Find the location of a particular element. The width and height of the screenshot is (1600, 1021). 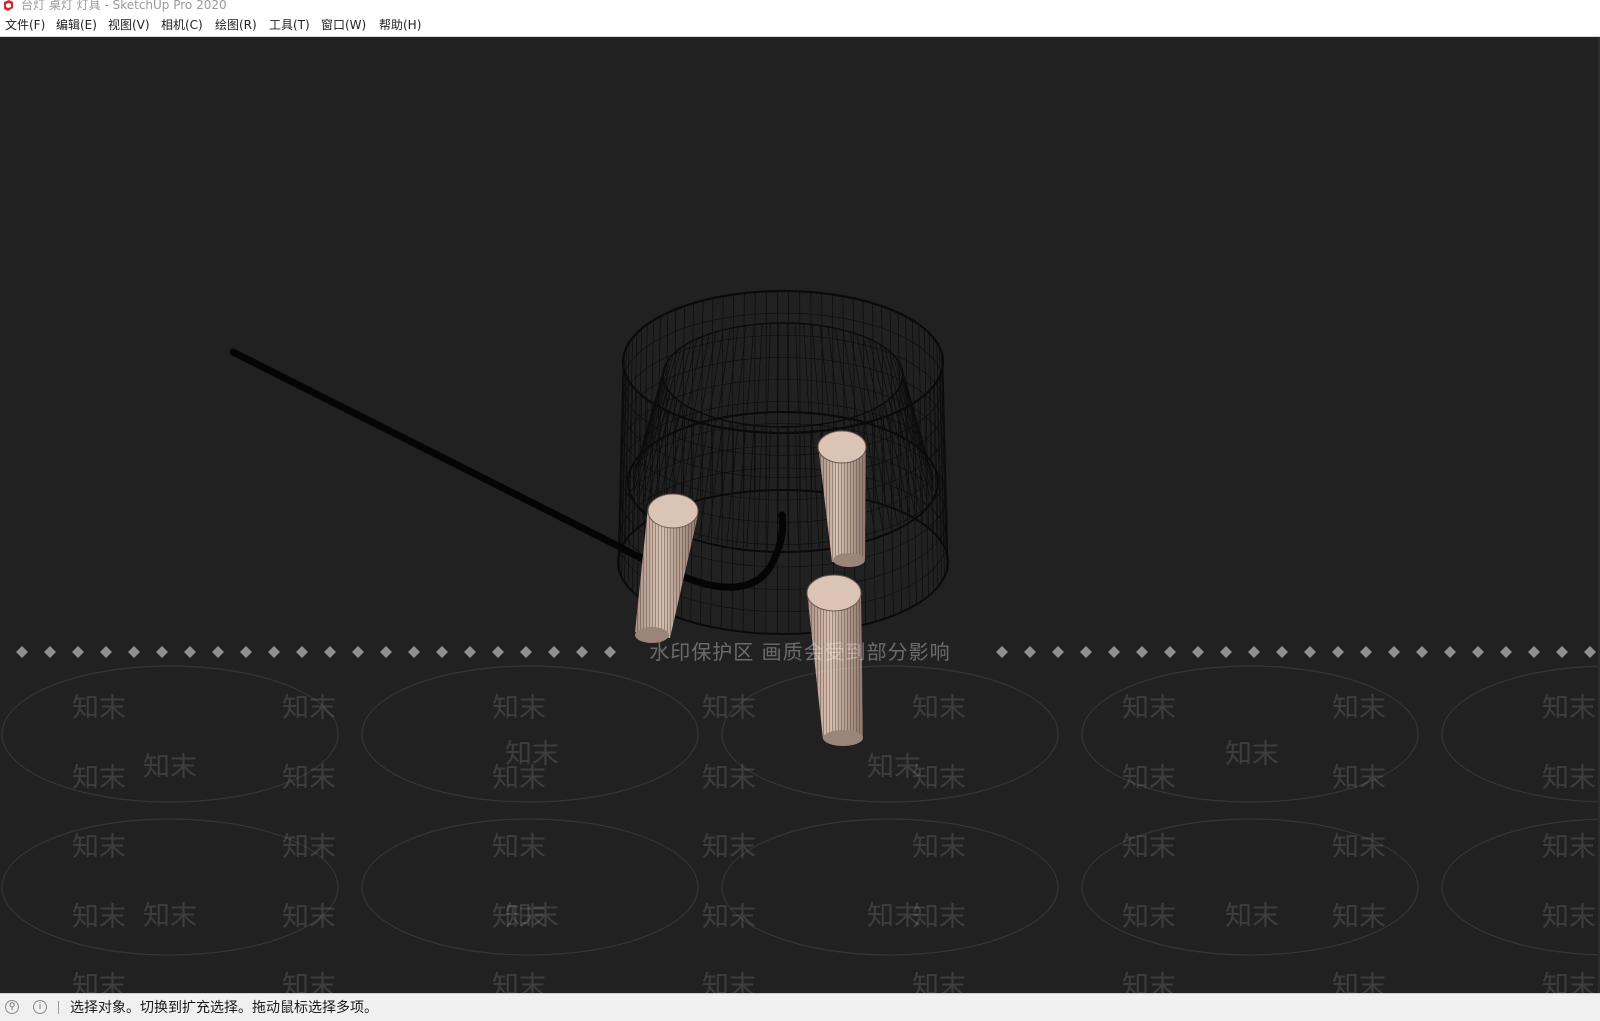

menu-help: 帮助(H) is located at coordinates (400, 25).